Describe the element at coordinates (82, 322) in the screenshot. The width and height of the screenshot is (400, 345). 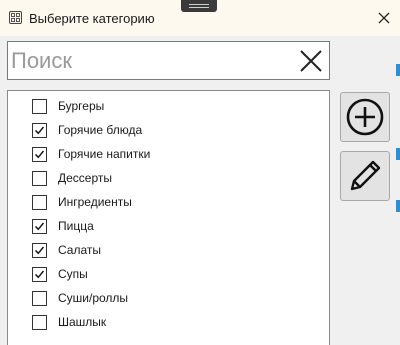
I see `category-label: Шашлык` at that location.